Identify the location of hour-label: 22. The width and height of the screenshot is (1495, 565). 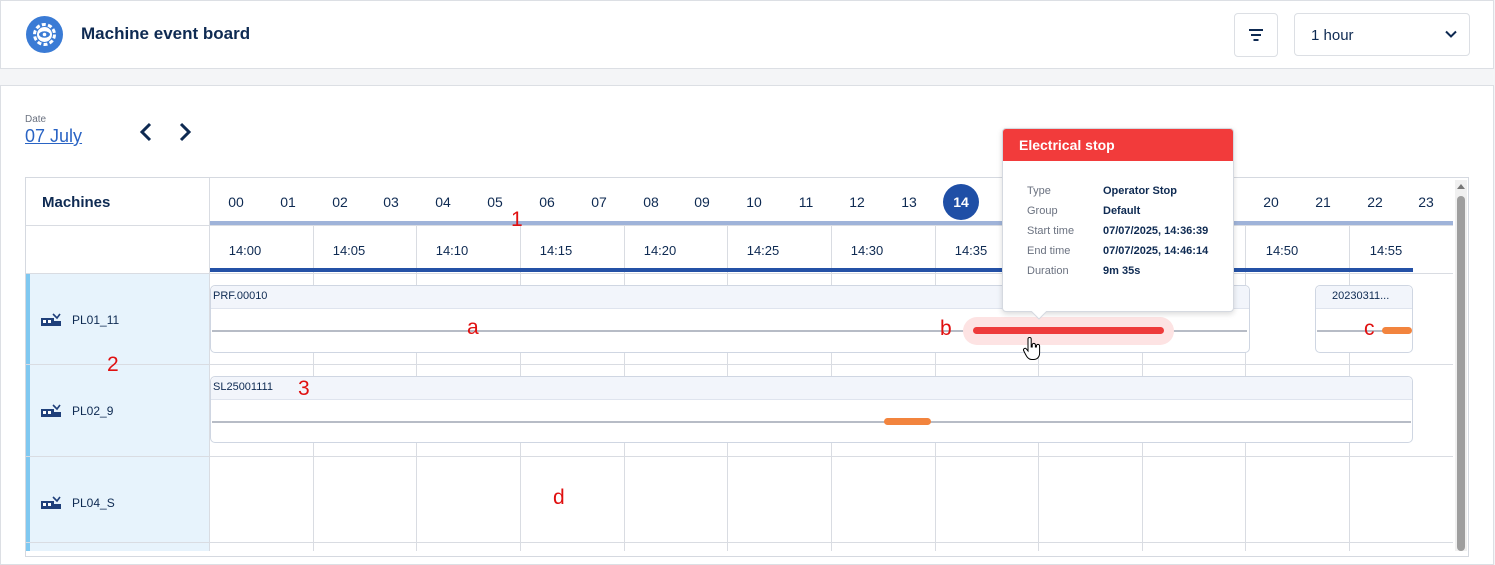
(1375, 202).